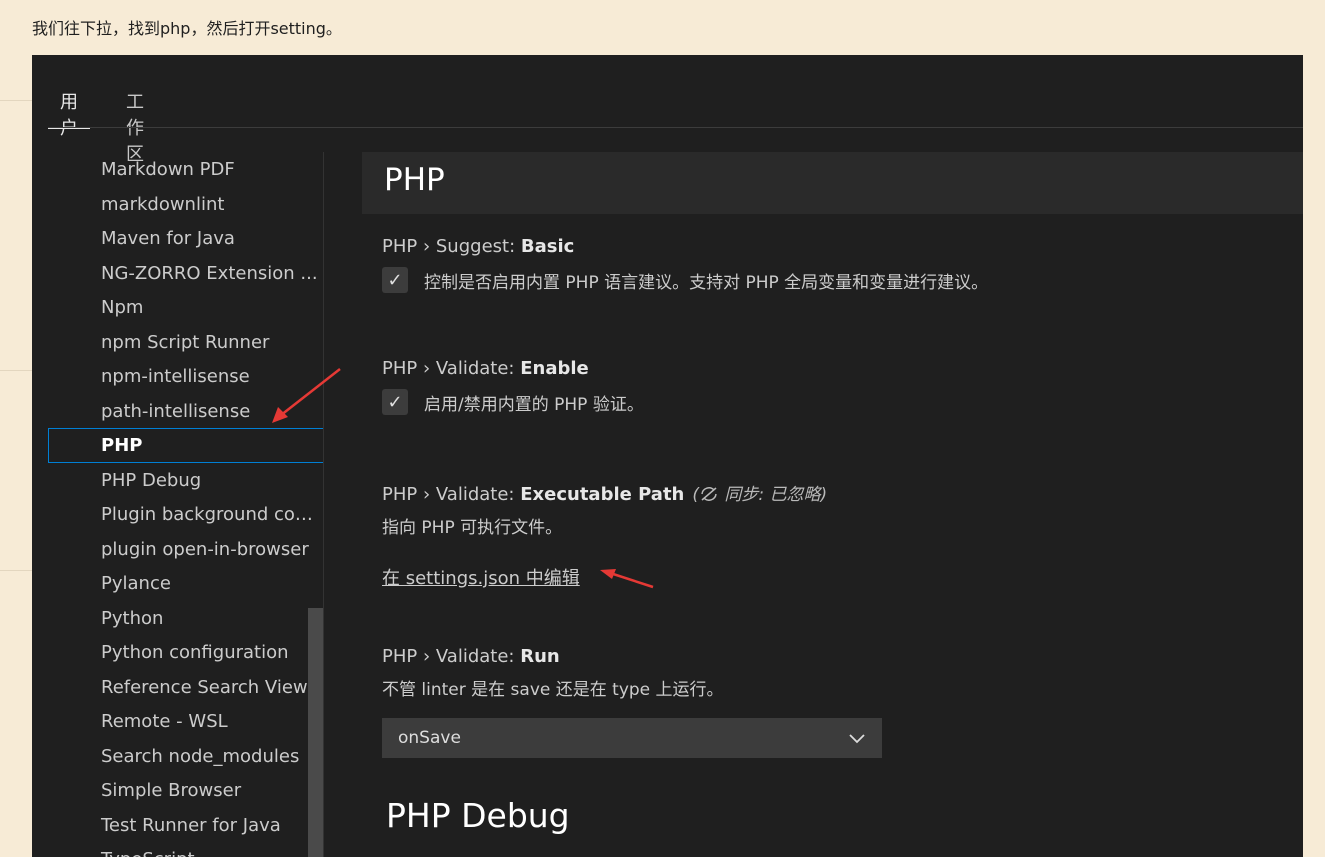  What do you see at coordinates (69, 114) in the screenshot?
I see `tab-user: 用户` at bounding box center [69, 114].